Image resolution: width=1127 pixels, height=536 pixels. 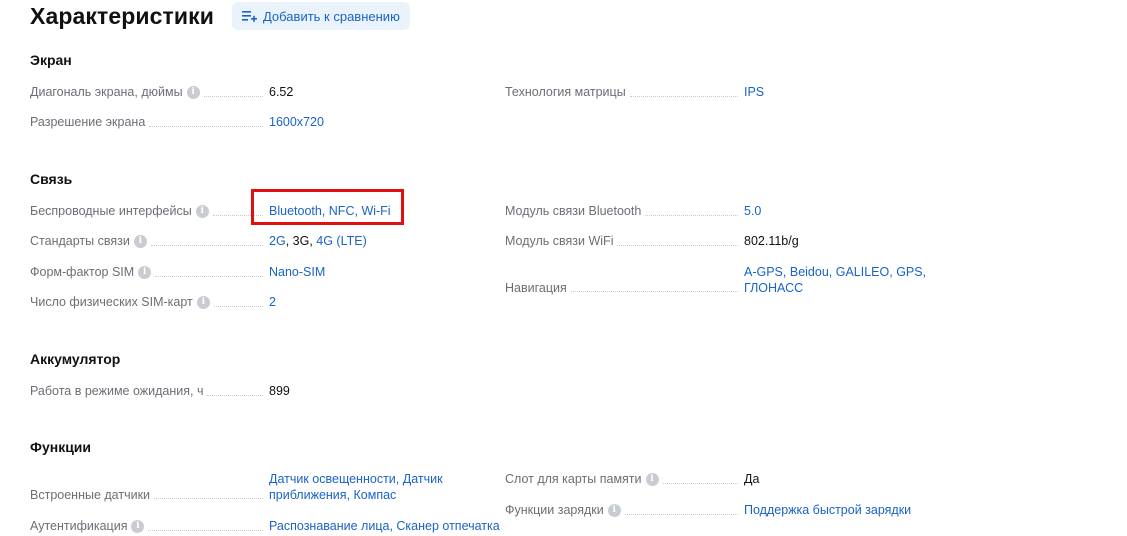 I want to click on spec-row-card-slot: Слот для карты памяти i Да, so click(x=632, y=479).